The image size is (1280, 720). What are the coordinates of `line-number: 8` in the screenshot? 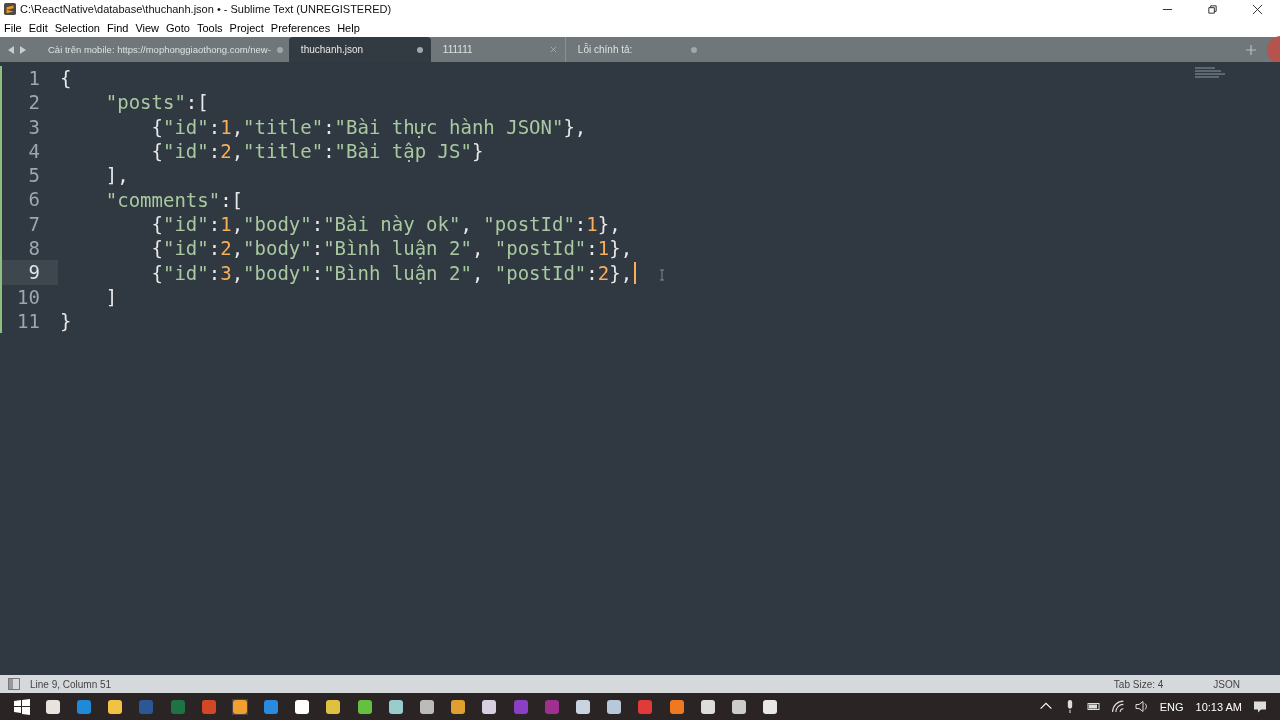 It's located at (34, 248).